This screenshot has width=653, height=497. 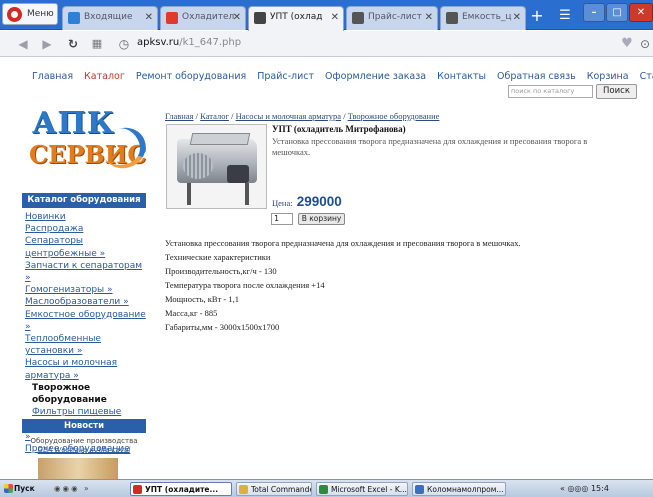 What do you see at coordinates (87, 272) in the screenshot?
I see `catalog-item: Запчасти к сепараторам »` at bounding box center [87, 272].